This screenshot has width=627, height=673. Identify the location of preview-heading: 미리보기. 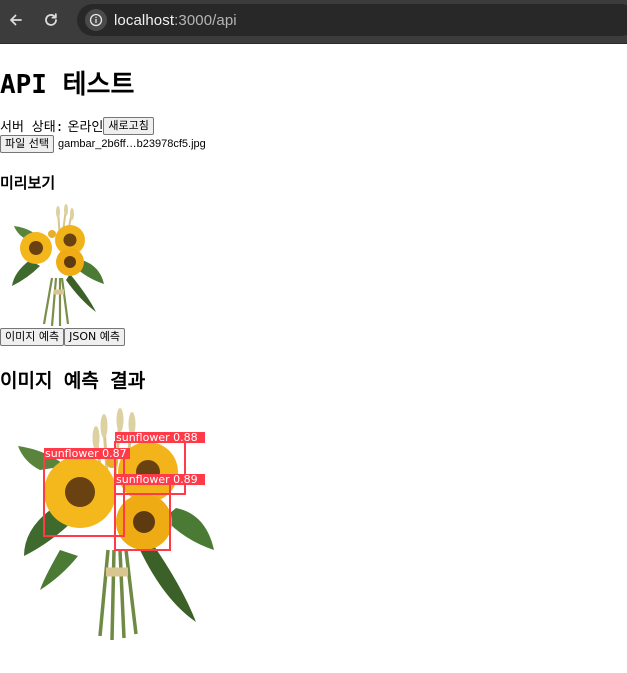
(28, 183).